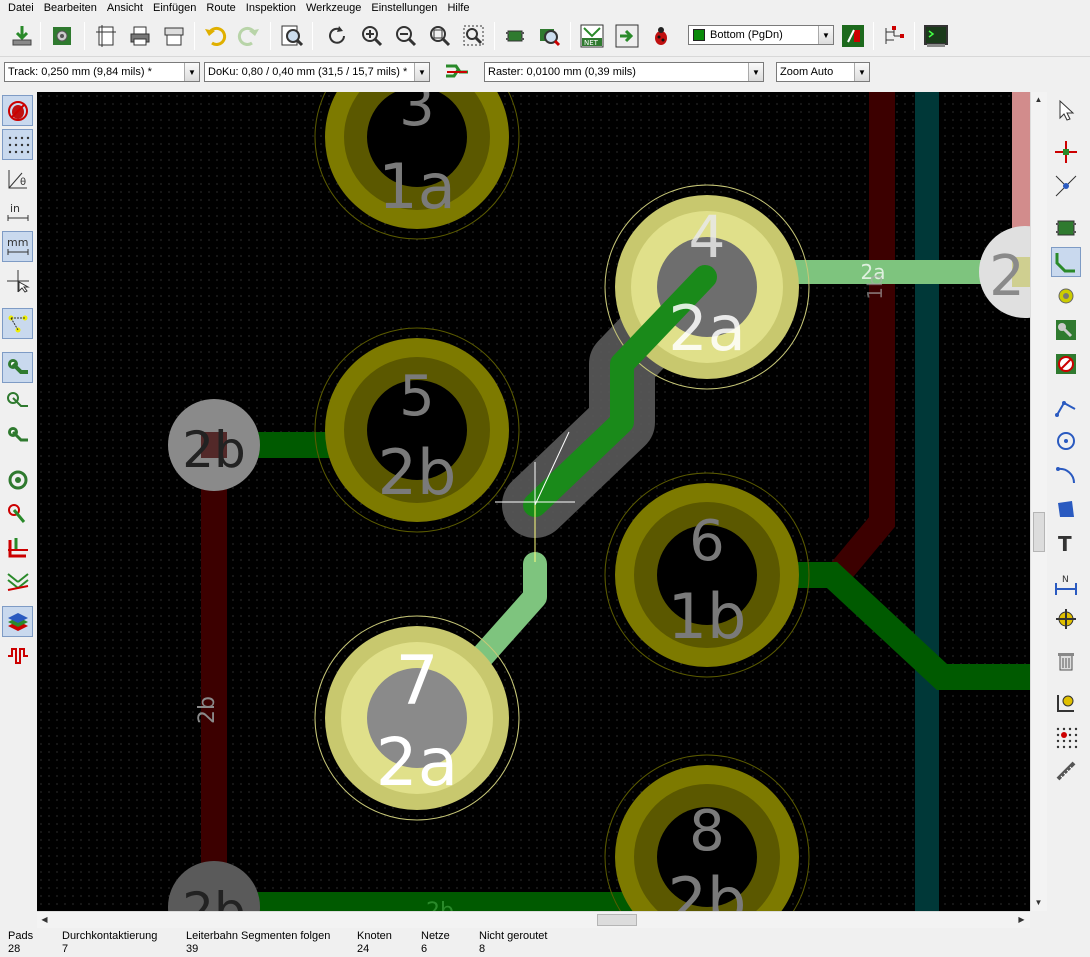 This screenshot has width=1090, height=957. I want to click on add-zone-icon, so click(1066, 330).